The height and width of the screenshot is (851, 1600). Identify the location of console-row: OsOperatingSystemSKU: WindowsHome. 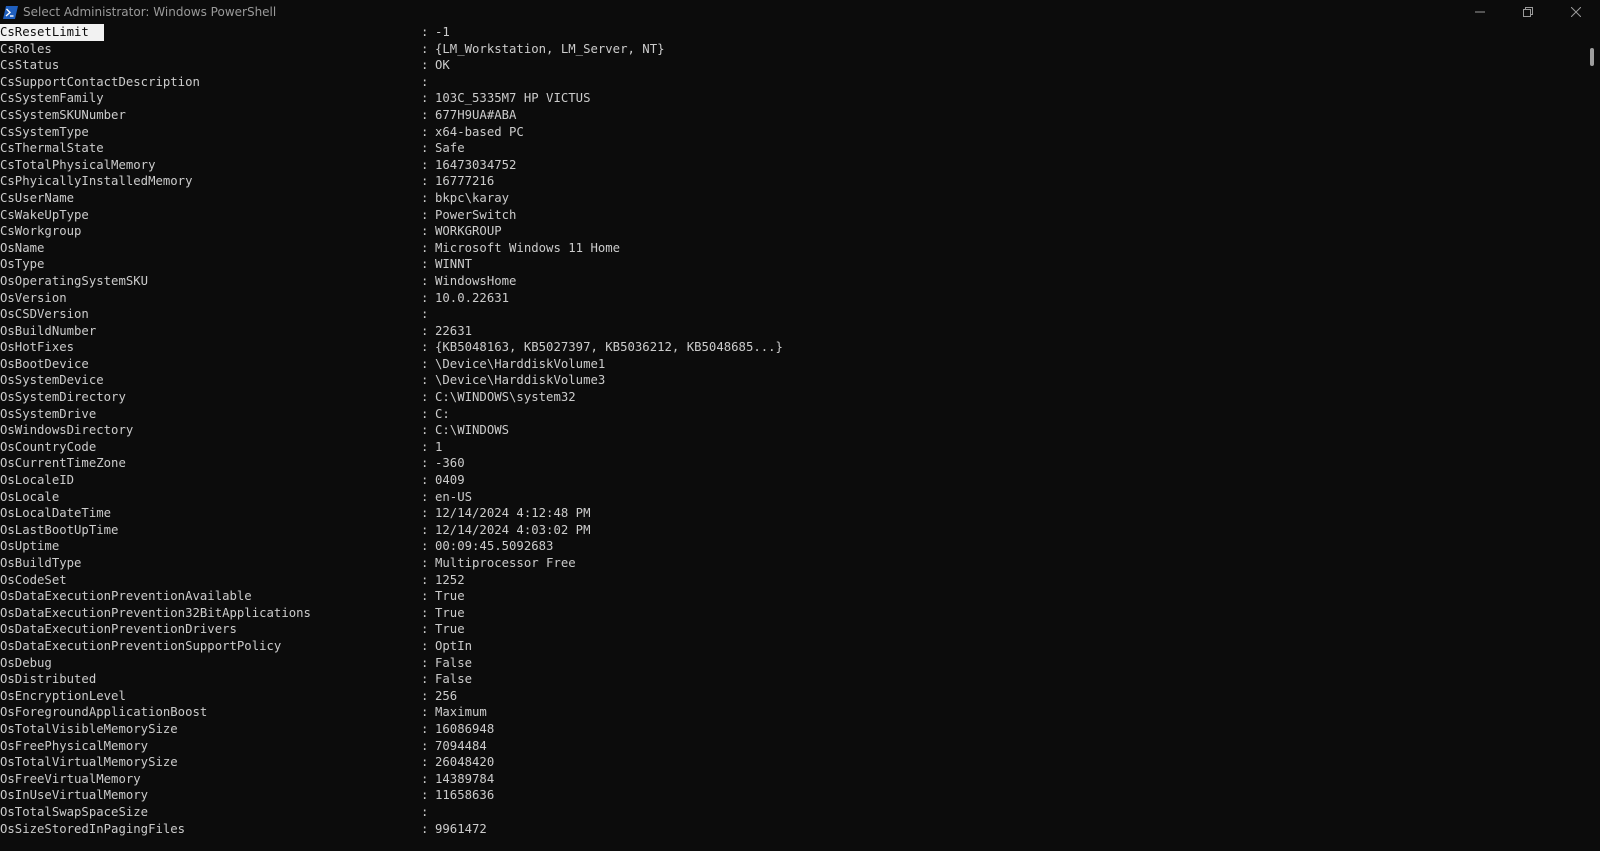
(792, 281).